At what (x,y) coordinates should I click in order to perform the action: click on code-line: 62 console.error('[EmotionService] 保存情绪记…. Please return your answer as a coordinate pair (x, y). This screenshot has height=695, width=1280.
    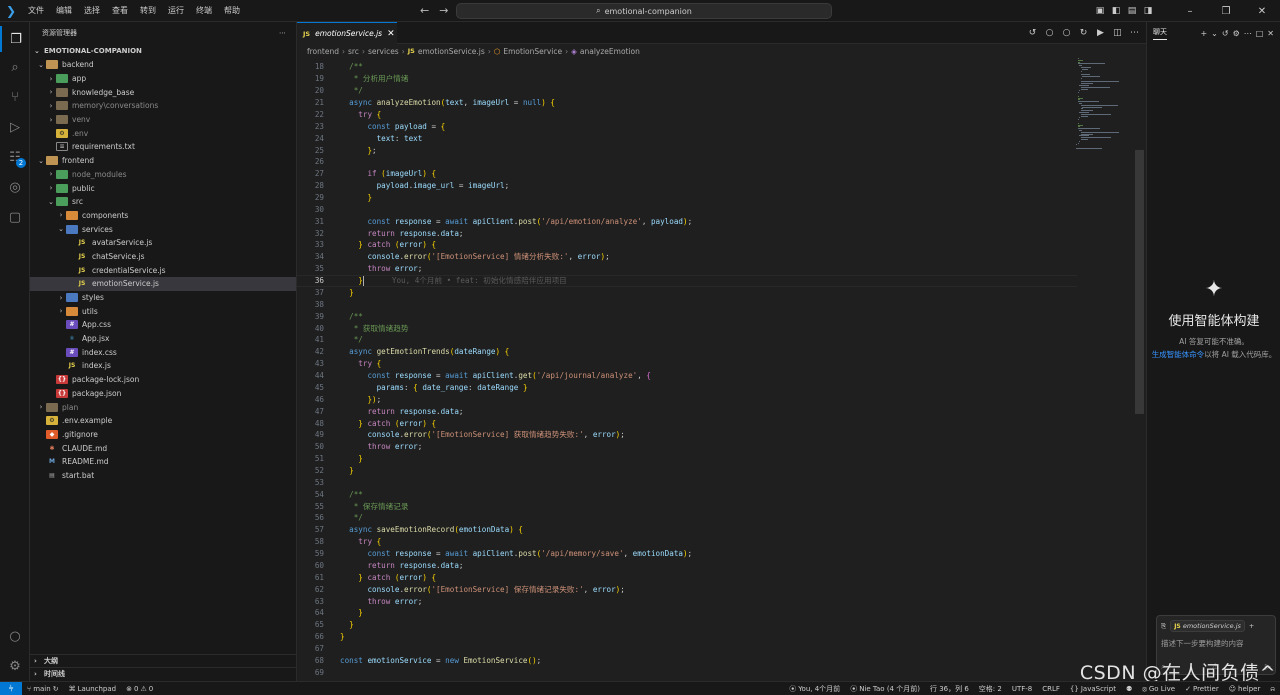
    Looking at the image, I should click on (687, 589).